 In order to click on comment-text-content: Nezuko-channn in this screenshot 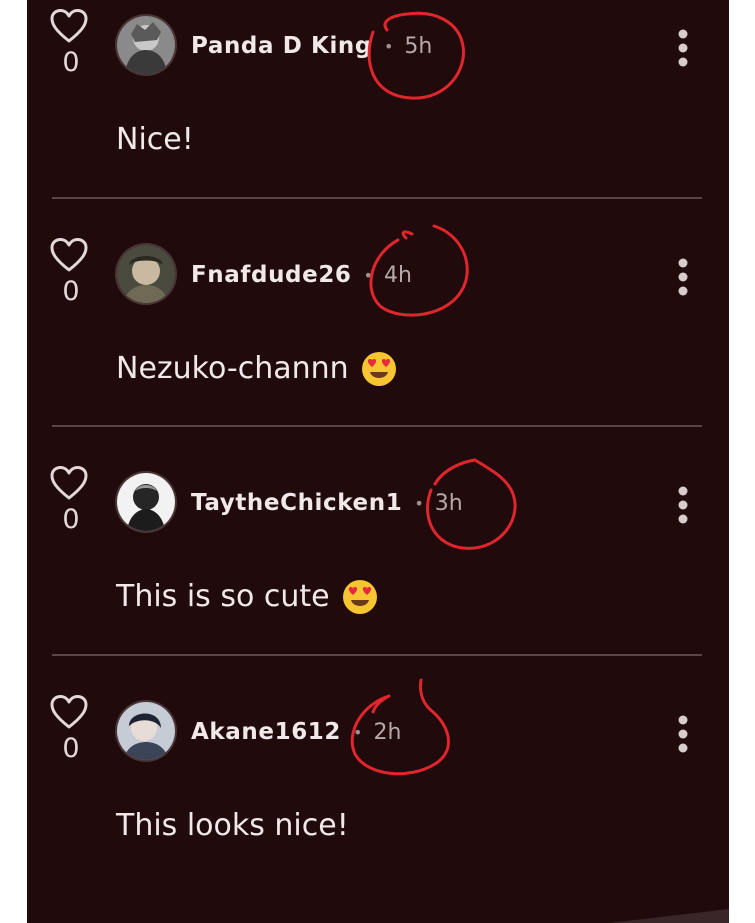, I will do `click(232, 368)`.